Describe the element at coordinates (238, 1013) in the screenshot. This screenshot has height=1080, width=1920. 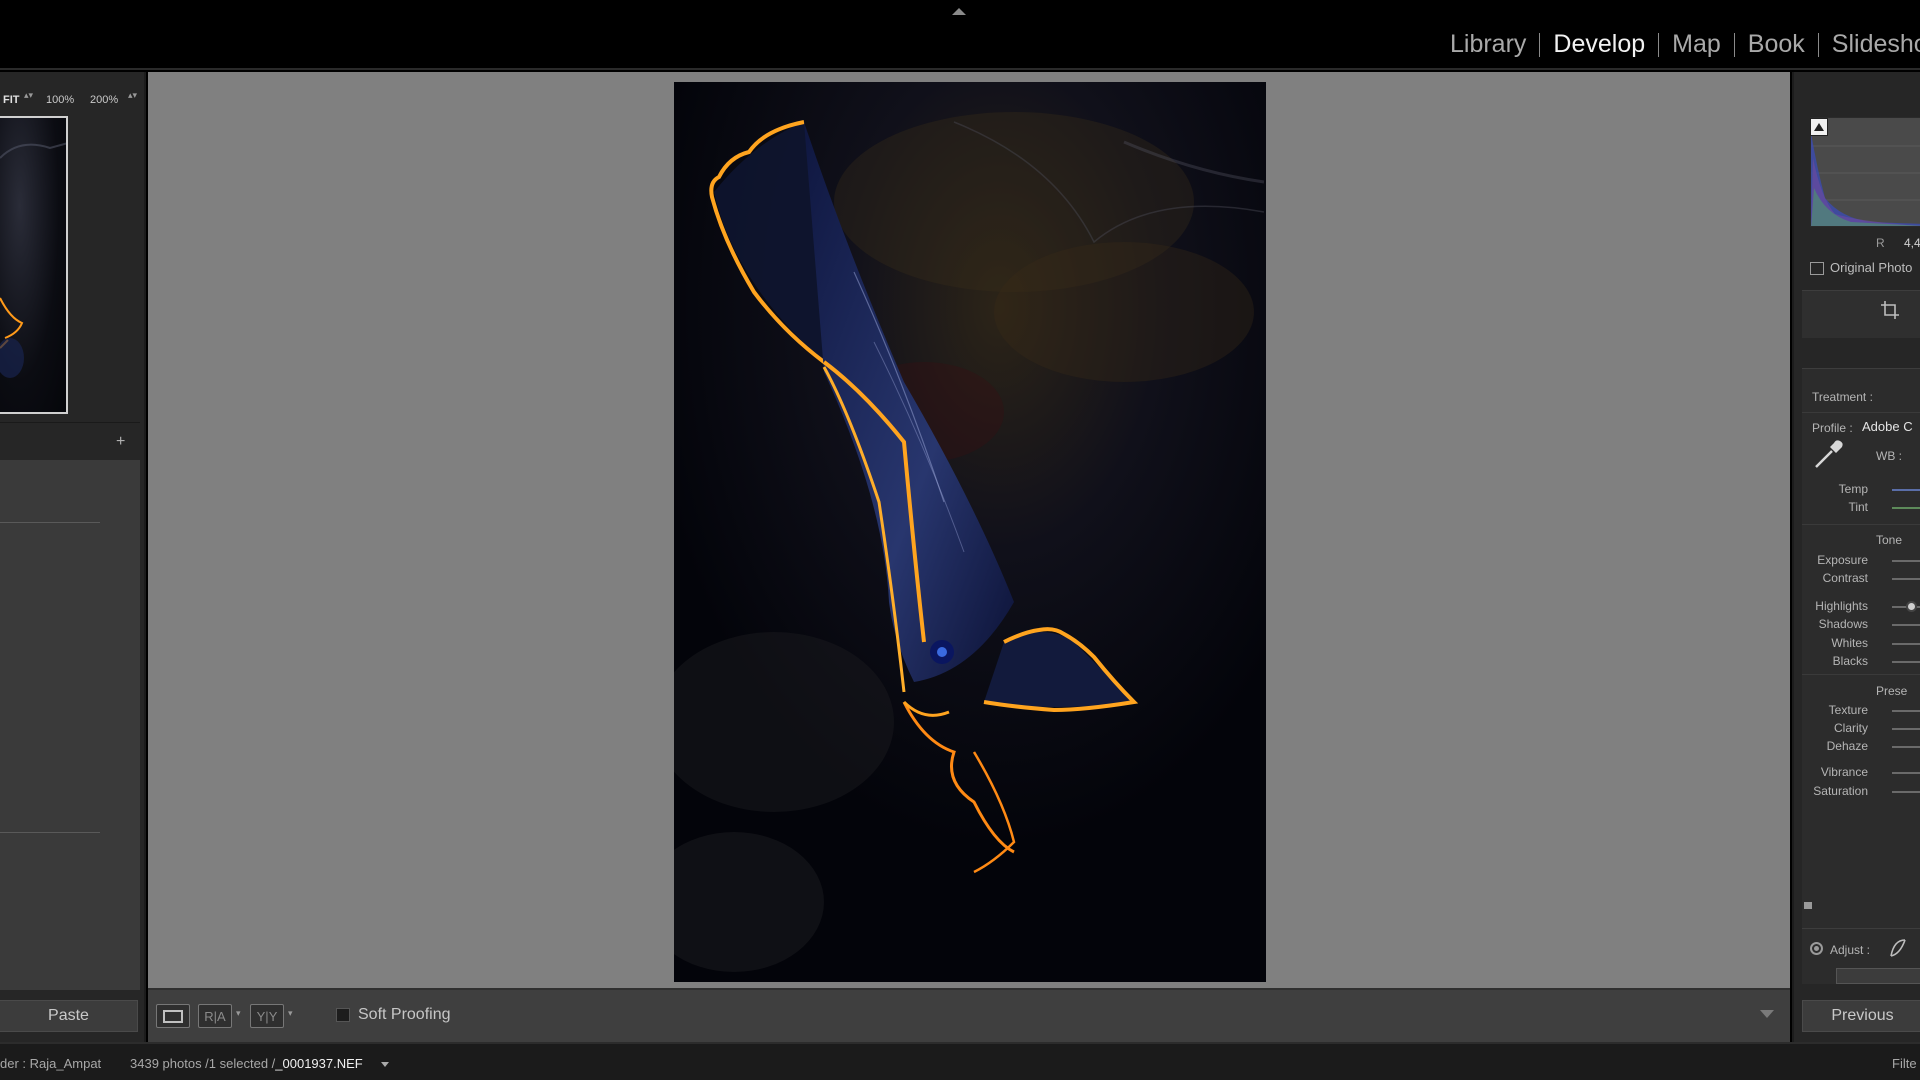
I see `before-after-lr-dropdown-icon: ▾` at that location.